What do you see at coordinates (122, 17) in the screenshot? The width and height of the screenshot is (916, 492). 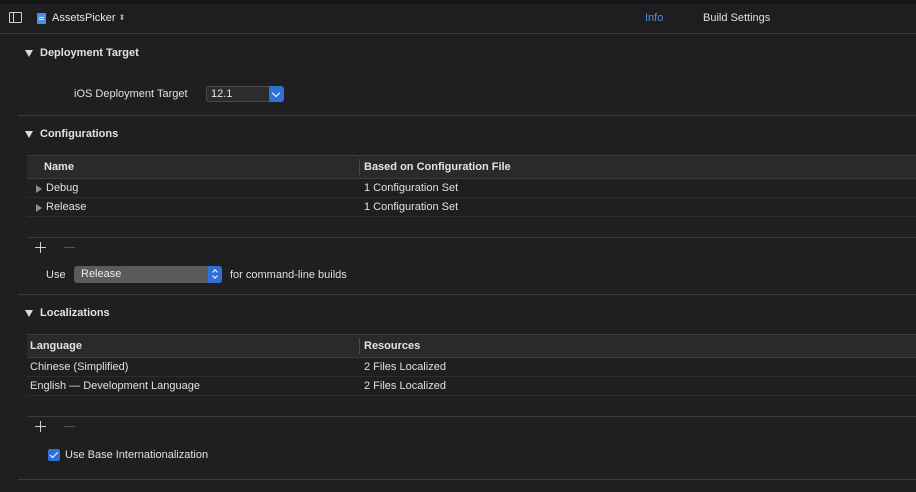 I see `chevron-updown-icon: ⬍` at bounding box center [122, 17].